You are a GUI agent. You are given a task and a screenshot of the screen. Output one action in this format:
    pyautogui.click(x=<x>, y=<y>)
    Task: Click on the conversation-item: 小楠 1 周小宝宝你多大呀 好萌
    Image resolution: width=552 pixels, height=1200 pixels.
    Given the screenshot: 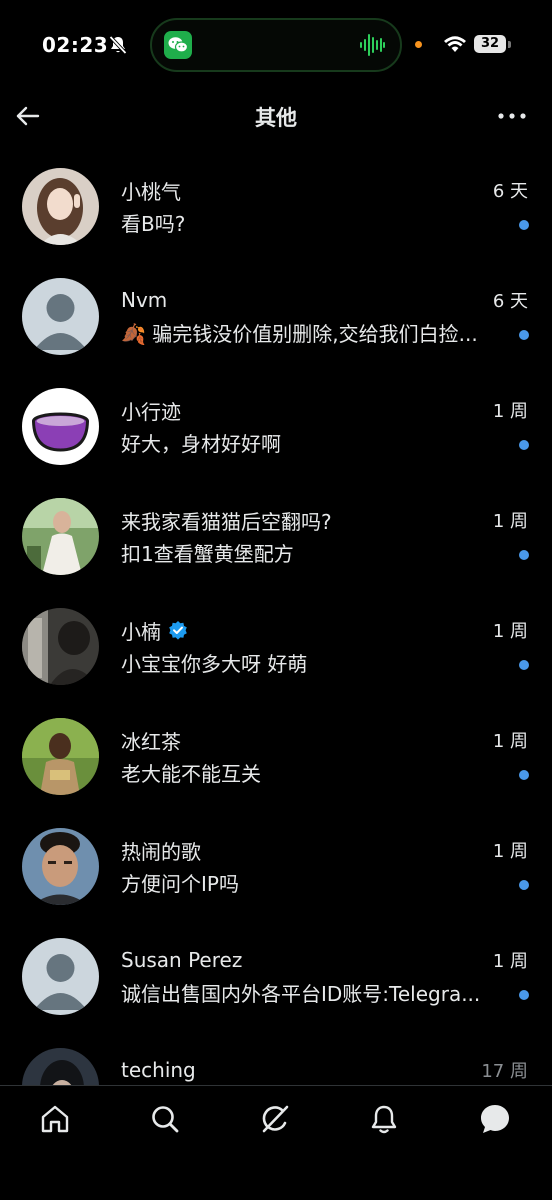 What is the action you would take?
    pyautogui.click(x=276, y=655)
    